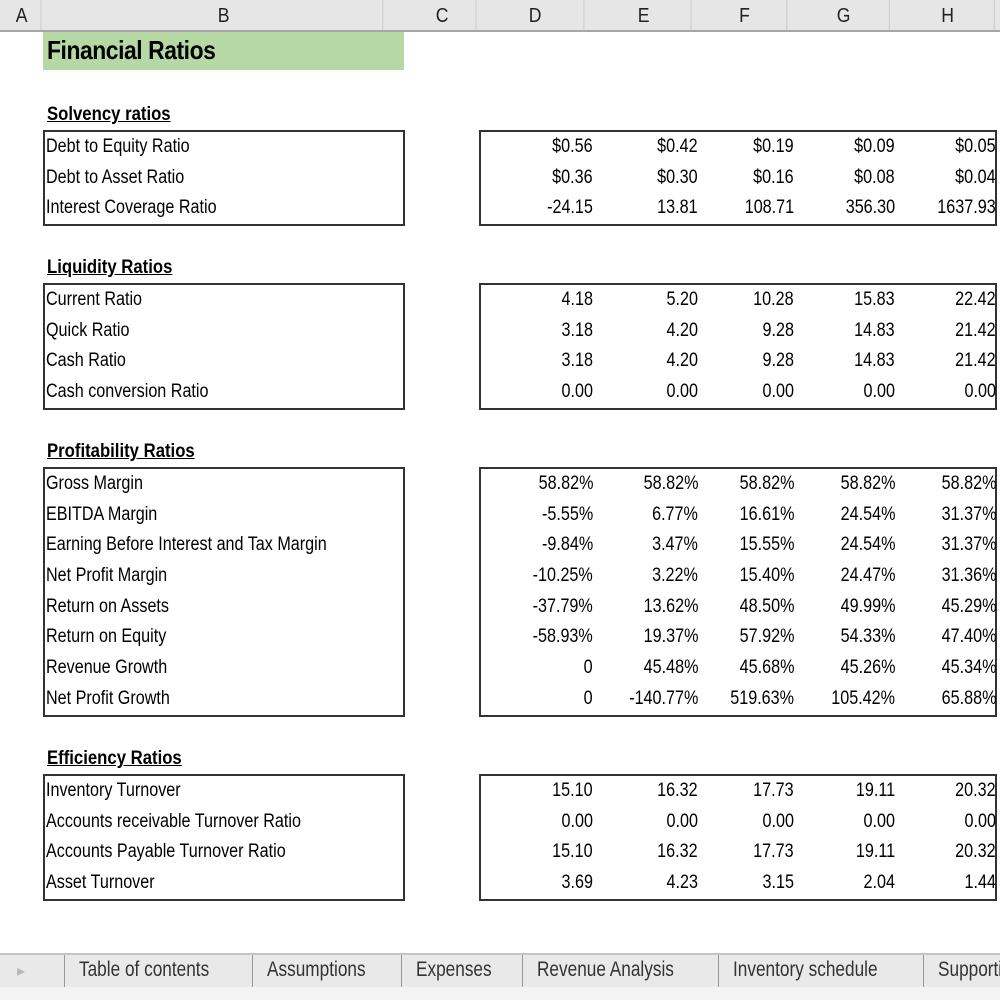 Image resolution: width=1000 pixels, height=1000 pixels. What do you see at coordinates (968, 545) in the screenshot?
I see `value-cell-h: 31.37%` at bounding box center [968, 545].